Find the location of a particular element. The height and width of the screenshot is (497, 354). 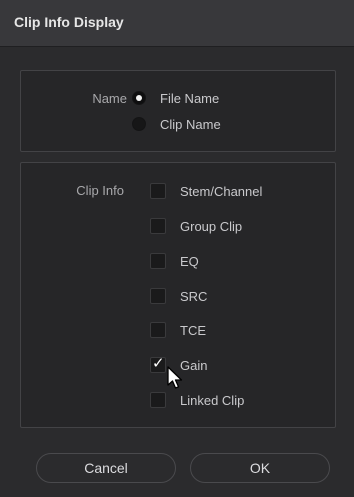

name-panel is located at coordinates (178, 111).